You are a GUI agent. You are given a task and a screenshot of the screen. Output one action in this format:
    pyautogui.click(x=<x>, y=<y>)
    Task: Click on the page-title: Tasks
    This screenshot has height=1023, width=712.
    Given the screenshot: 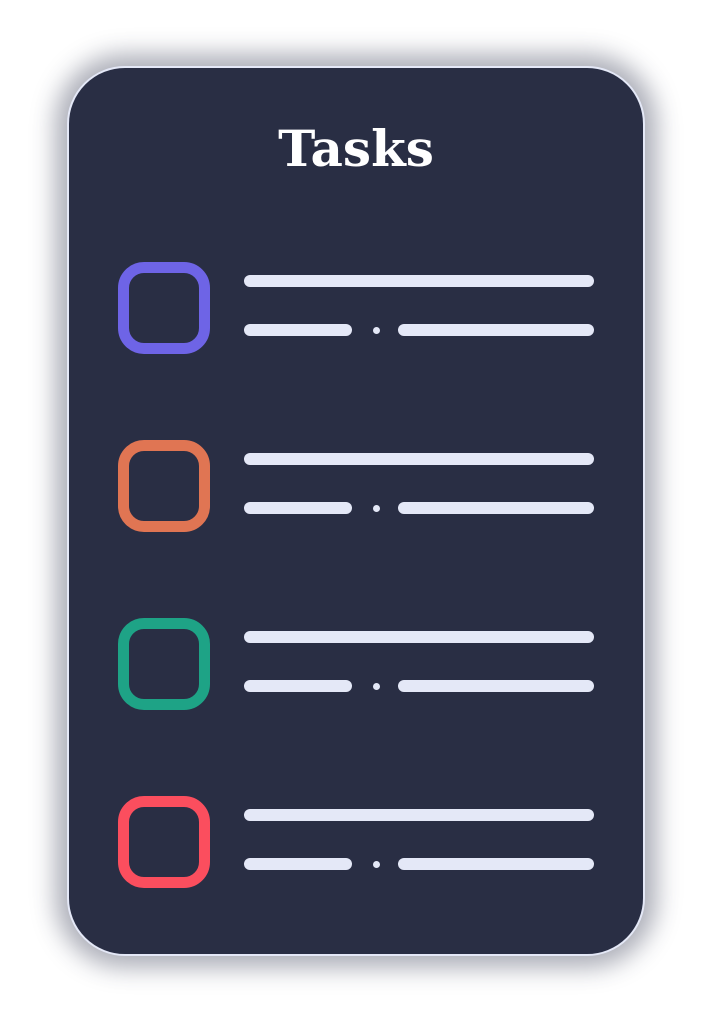 What is the action you would take?
    pyautogui.click(x=356, y=148)
    